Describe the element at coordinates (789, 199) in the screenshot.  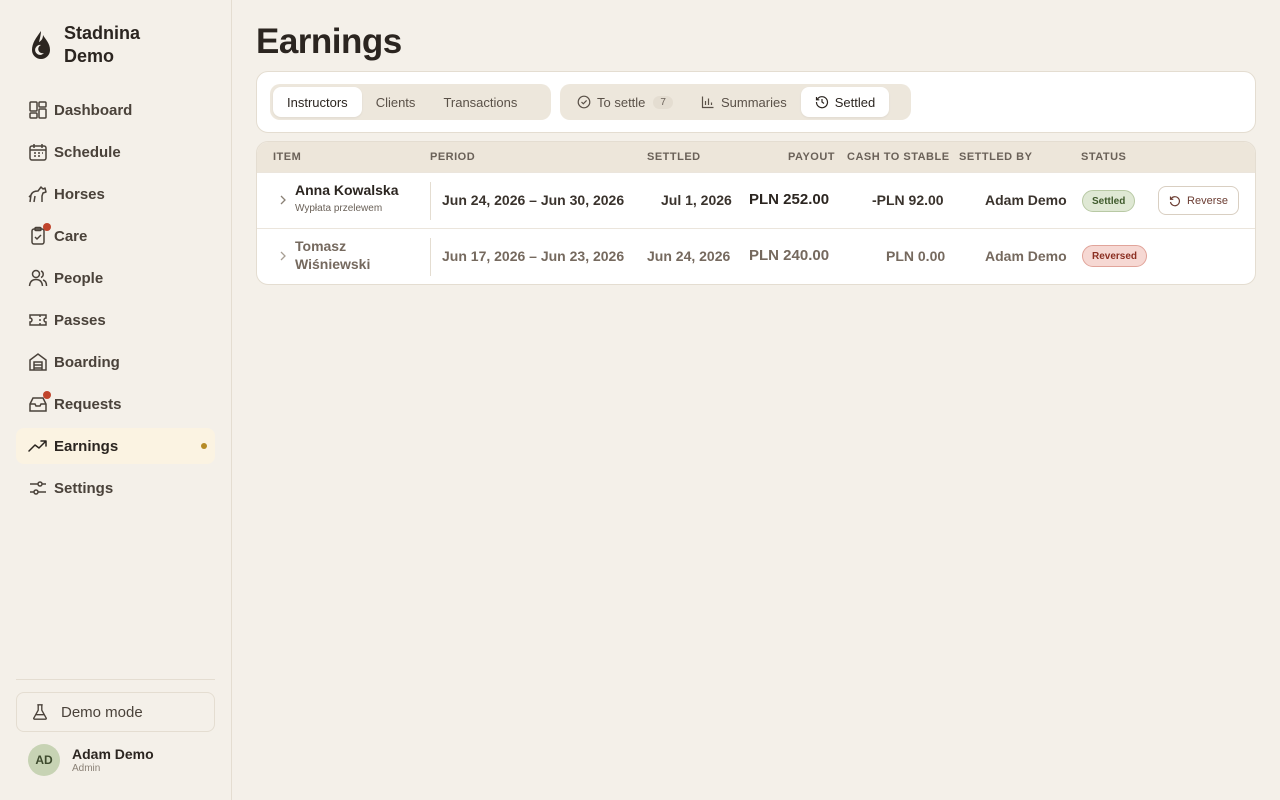
I see `payout-amount: PLN 252.00` at that location.